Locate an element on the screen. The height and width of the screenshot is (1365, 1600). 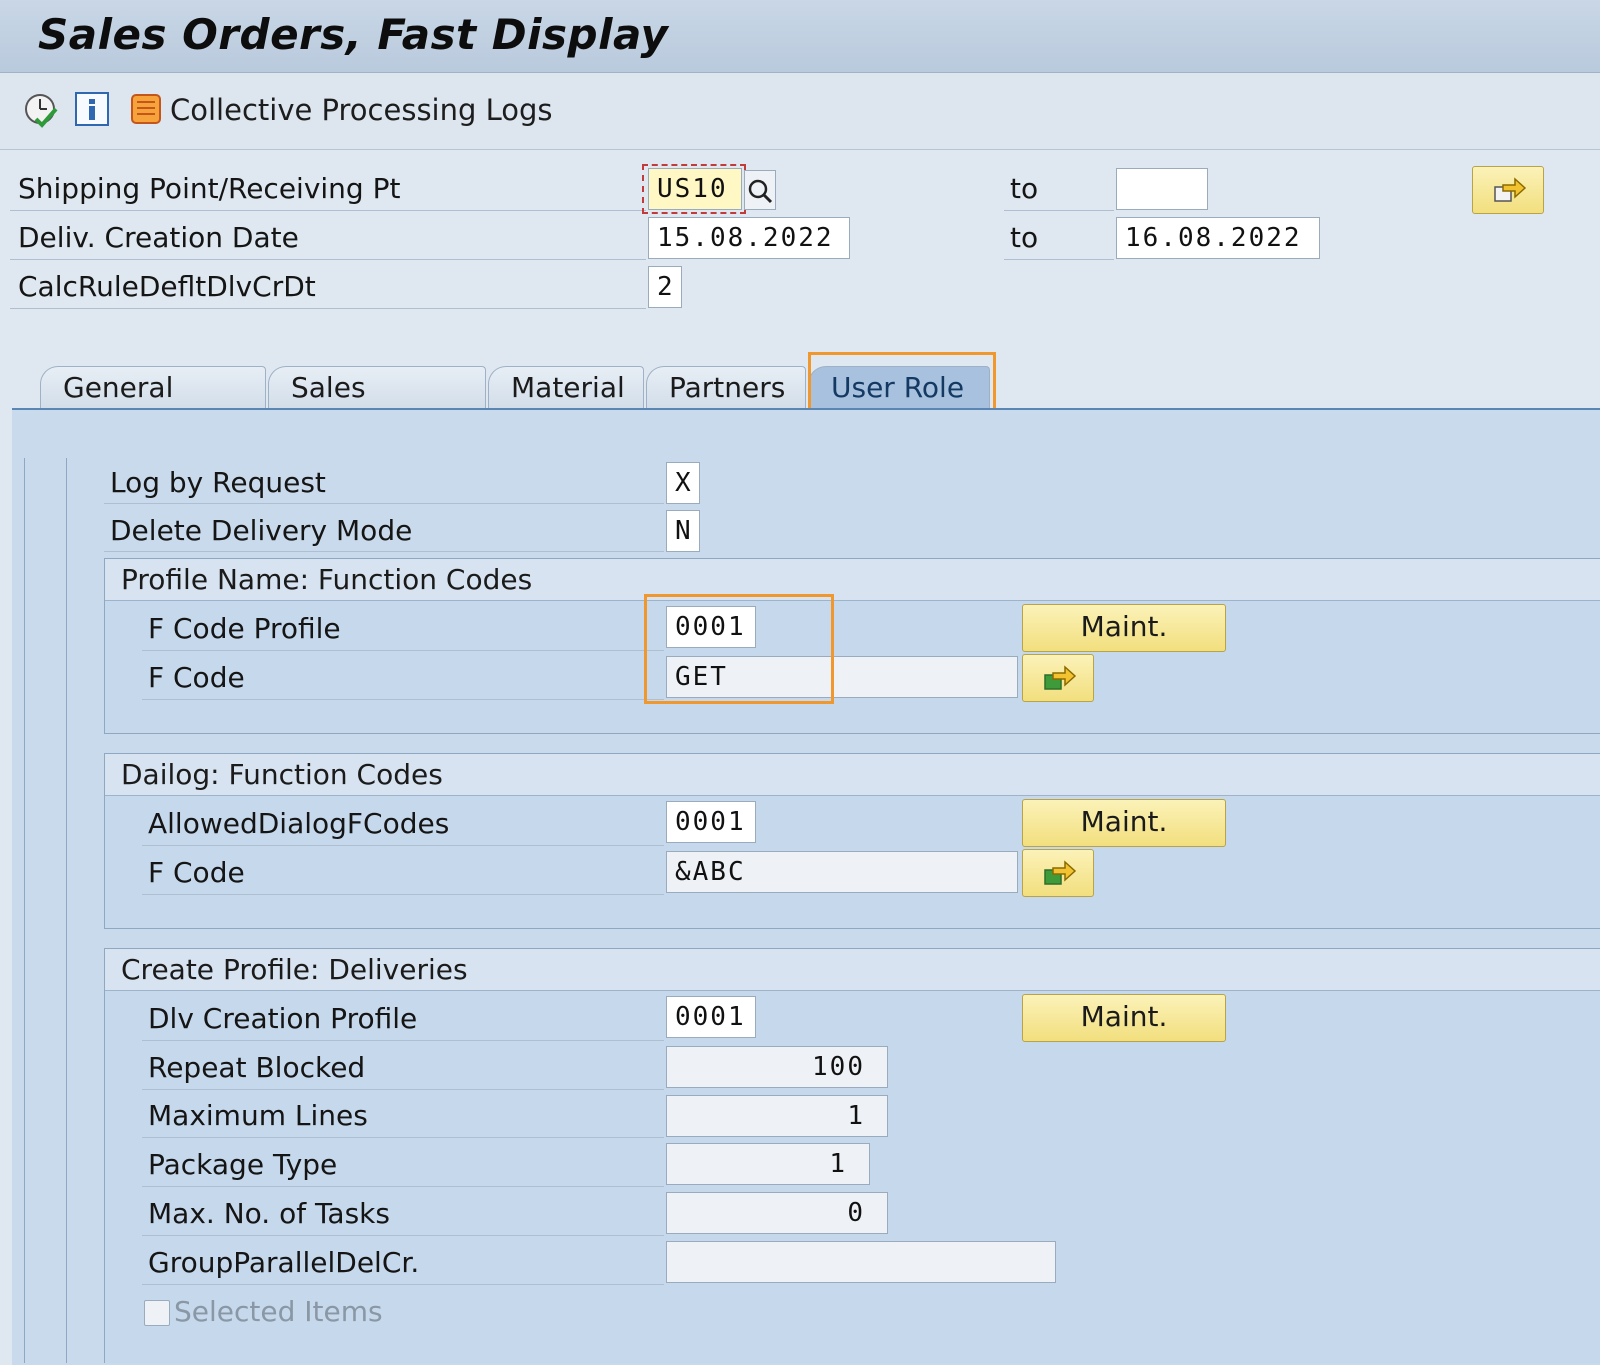
repeat-blocked-label: Repeat Blocked is located at coordinates (257, 1067).